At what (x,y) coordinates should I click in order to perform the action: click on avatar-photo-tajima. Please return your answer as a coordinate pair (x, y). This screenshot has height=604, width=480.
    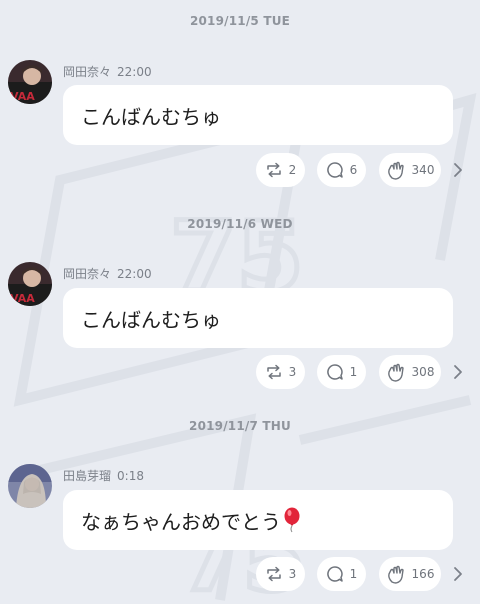
    Looking at the image, I should click on (30, 486).